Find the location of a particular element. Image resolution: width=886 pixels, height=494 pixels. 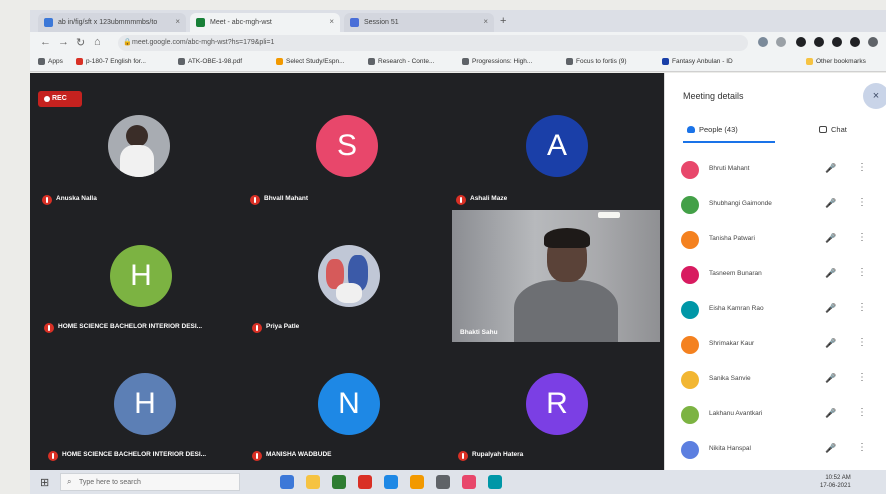

participant-name: Shubhangi Gaimonde is located at coordinates (740, 203).